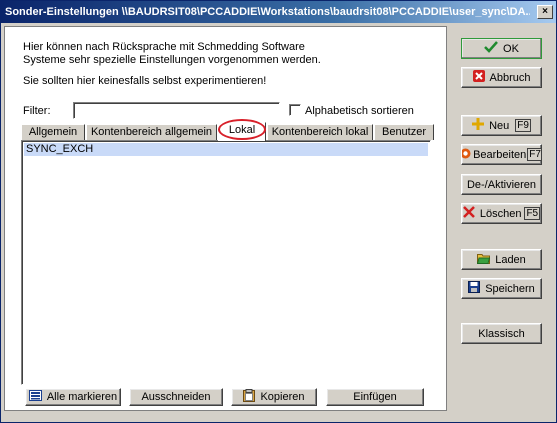 This screenshot has width=557, height=423. I want to click on tab-label: Allgemein, so click(53, 132).